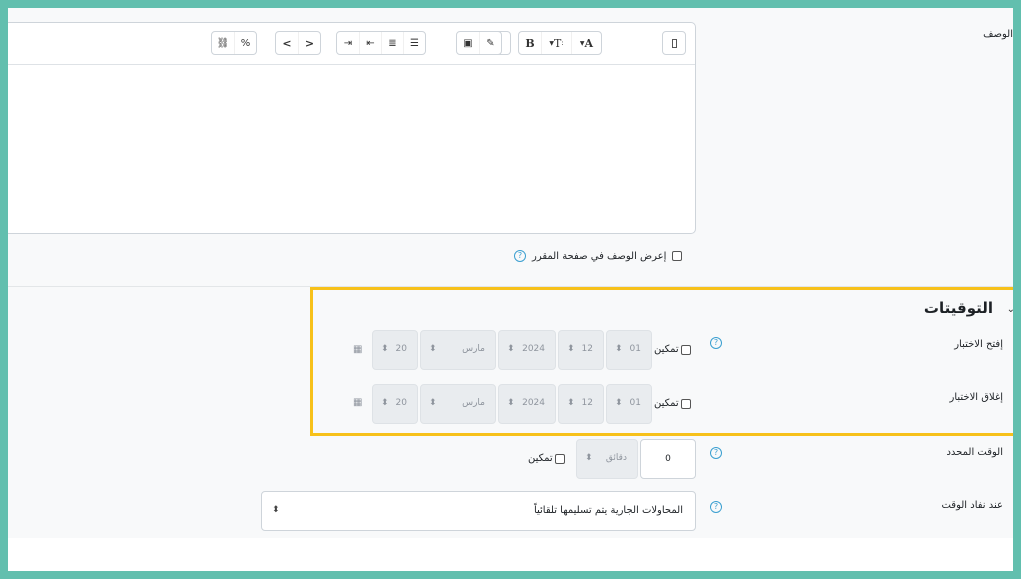  I want to click on when-time-expires-select: المحاولات الجارية يتم تسليمها تلقائياً ⬍, so click(478, 511).